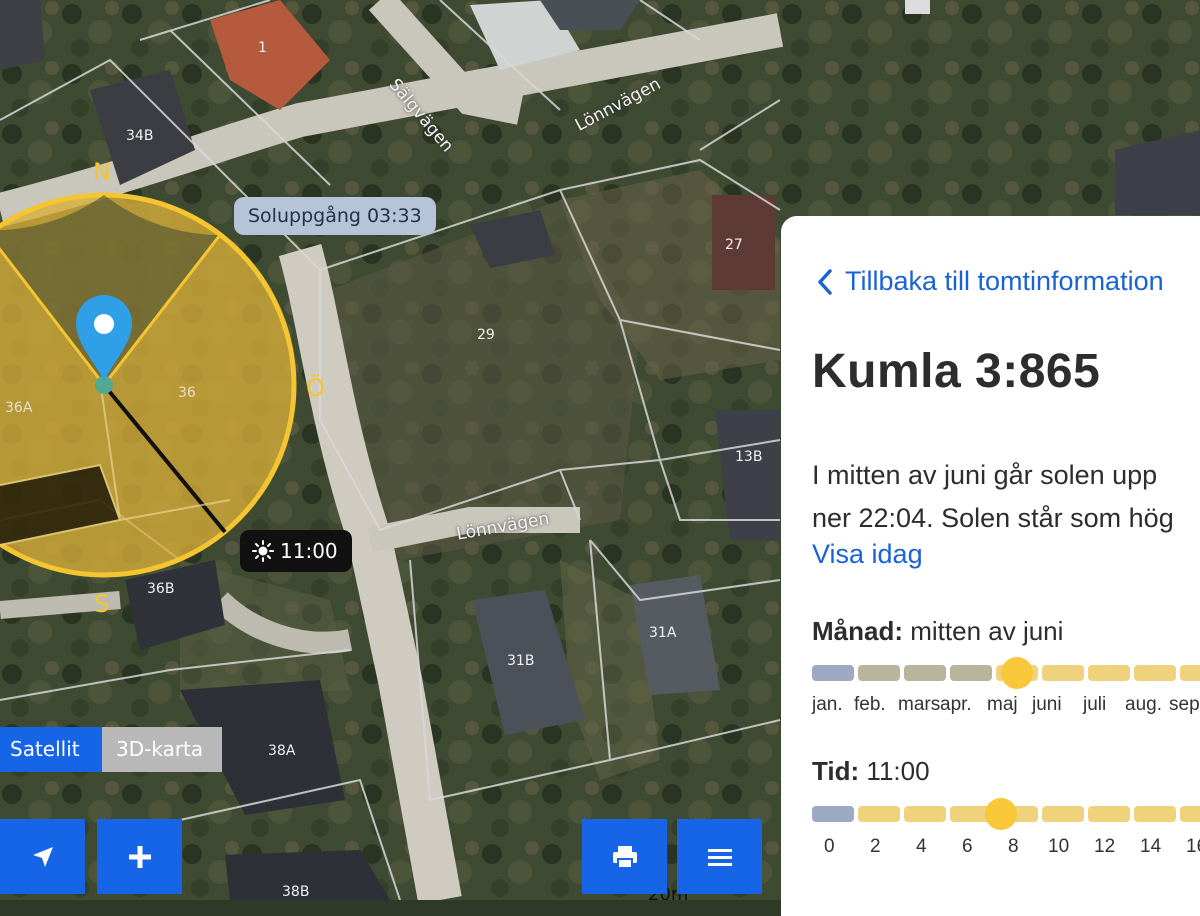  Describe the element at coordinates (836, 771) in the screenshot. I see `time-label-key: Tid:` at that location.